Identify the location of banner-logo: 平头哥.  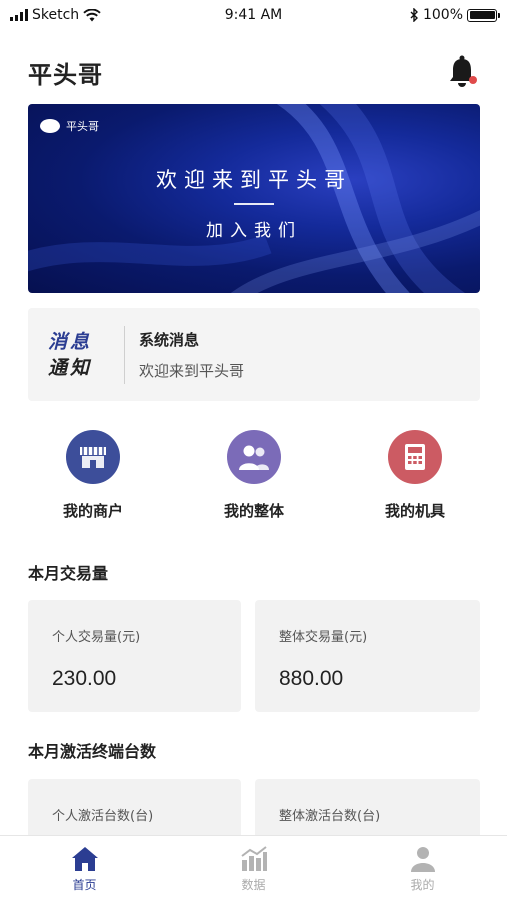
(69, 126).